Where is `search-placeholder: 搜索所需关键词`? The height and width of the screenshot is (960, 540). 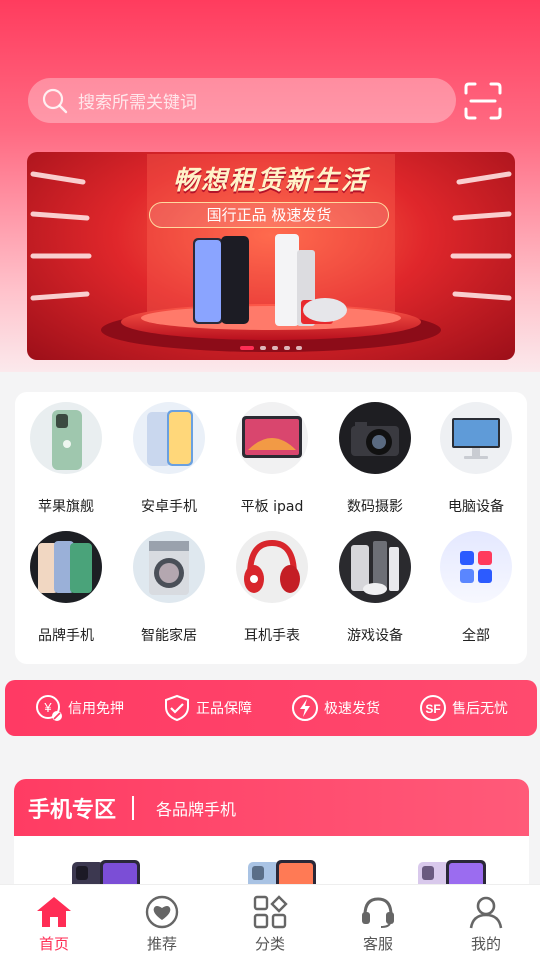 search-placeholder: 搜索所需关键词 is located at coordinates (137, 103).